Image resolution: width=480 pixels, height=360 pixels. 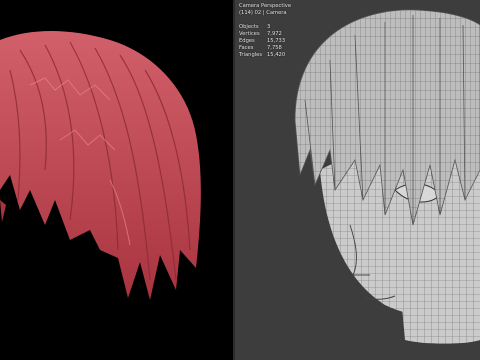 What do you see at coordinates (265, 41) in the screenshot?
I see `stat-row: Edges 15,733` at bounding box center [265, 41].